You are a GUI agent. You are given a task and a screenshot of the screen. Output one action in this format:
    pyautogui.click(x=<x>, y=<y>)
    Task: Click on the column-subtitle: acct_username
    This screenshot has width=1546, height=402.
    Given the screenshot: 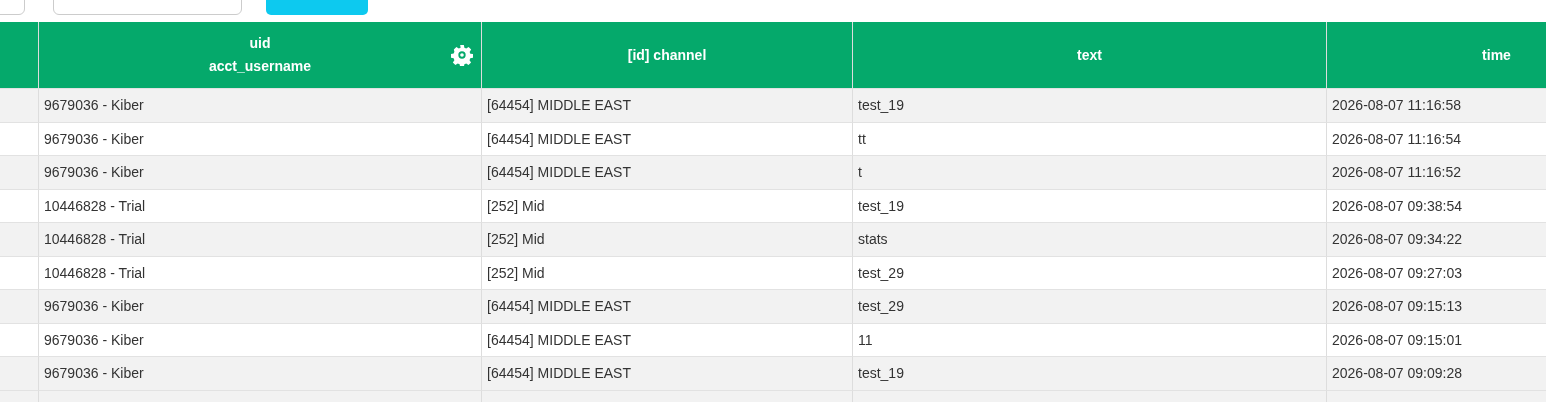 What is the action you would take?
    pyautogui.click(x=260, y=66)
    